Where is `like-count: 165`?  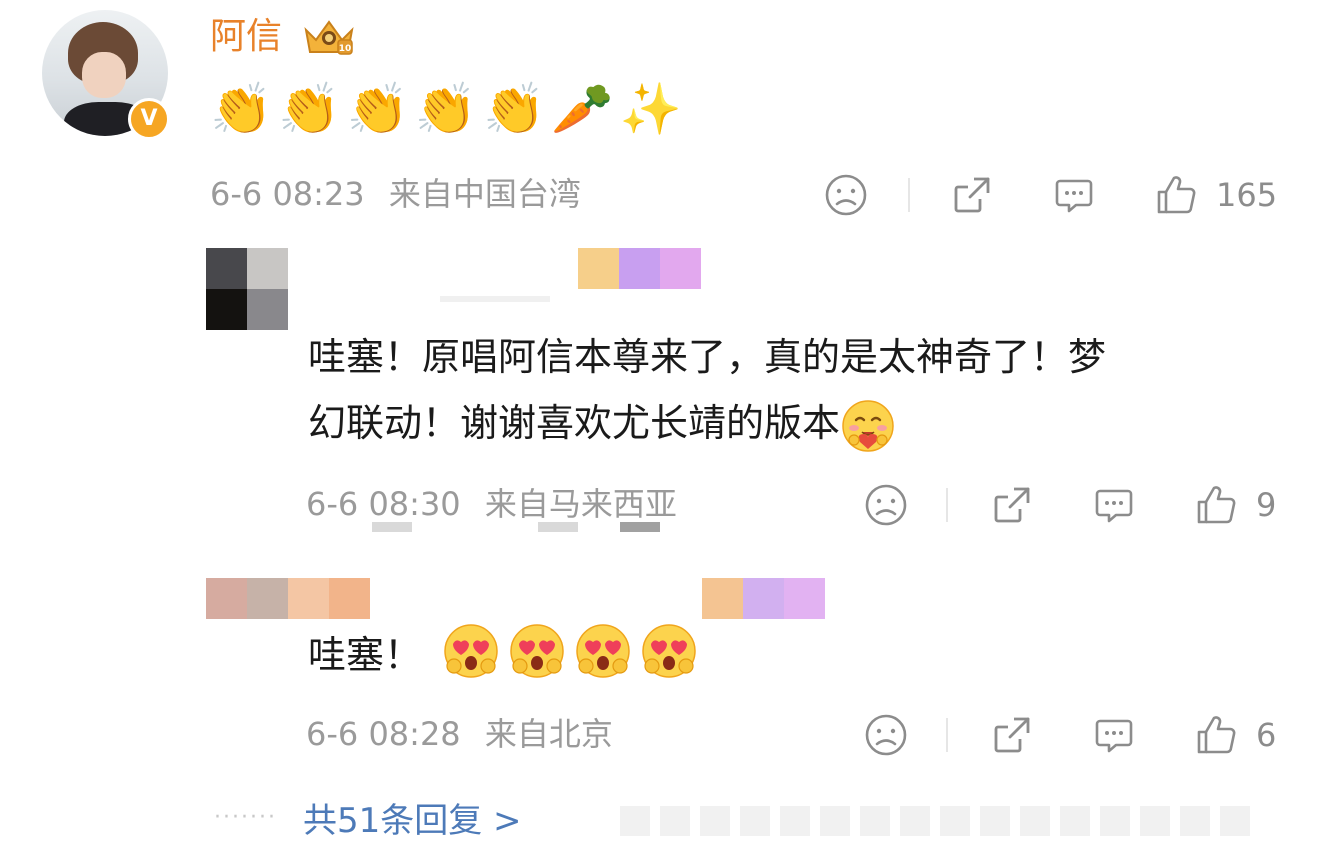 like-count: 165 is located at coordinates (1247, 195).